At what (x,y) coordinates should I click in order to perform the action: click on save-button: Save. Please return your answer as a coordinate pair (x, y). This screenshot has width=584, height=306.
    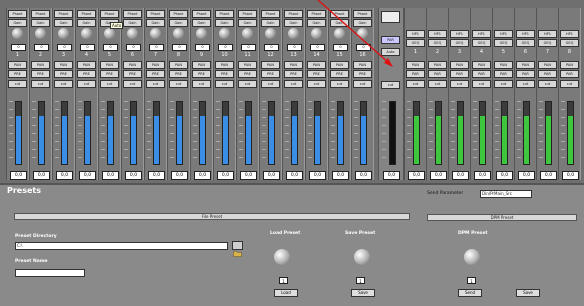
    Looking at the image, I should click on (363, 293).